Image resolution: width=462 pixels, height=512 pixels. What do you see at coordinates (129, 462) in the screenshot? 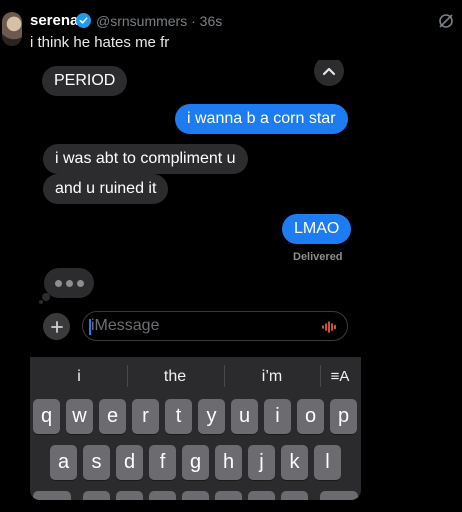
I see `key-d: d` at bounding box center [129, 462].